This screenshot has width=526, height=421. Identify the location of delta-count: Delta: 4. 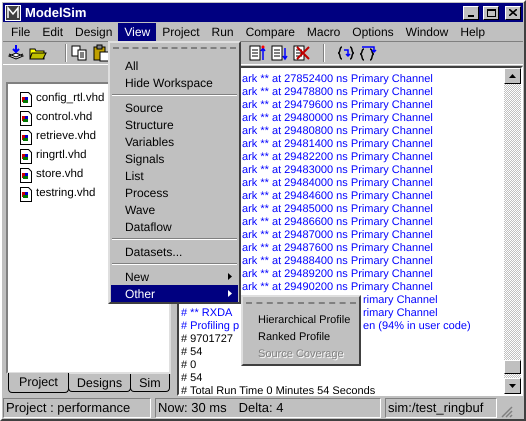
(261, 407).